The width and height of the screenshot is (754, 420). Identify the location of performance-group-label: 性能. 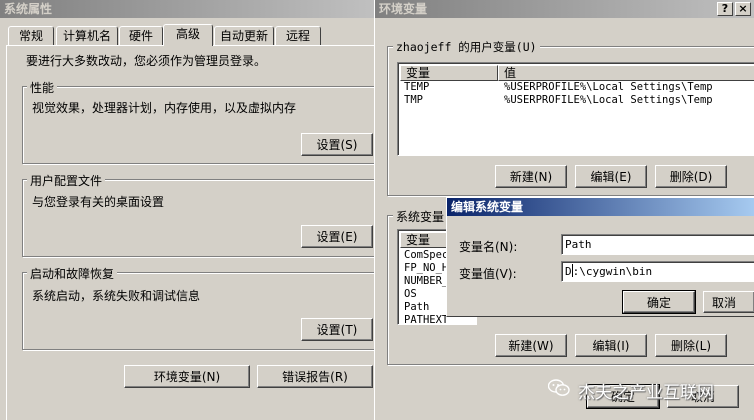
(42, 87).